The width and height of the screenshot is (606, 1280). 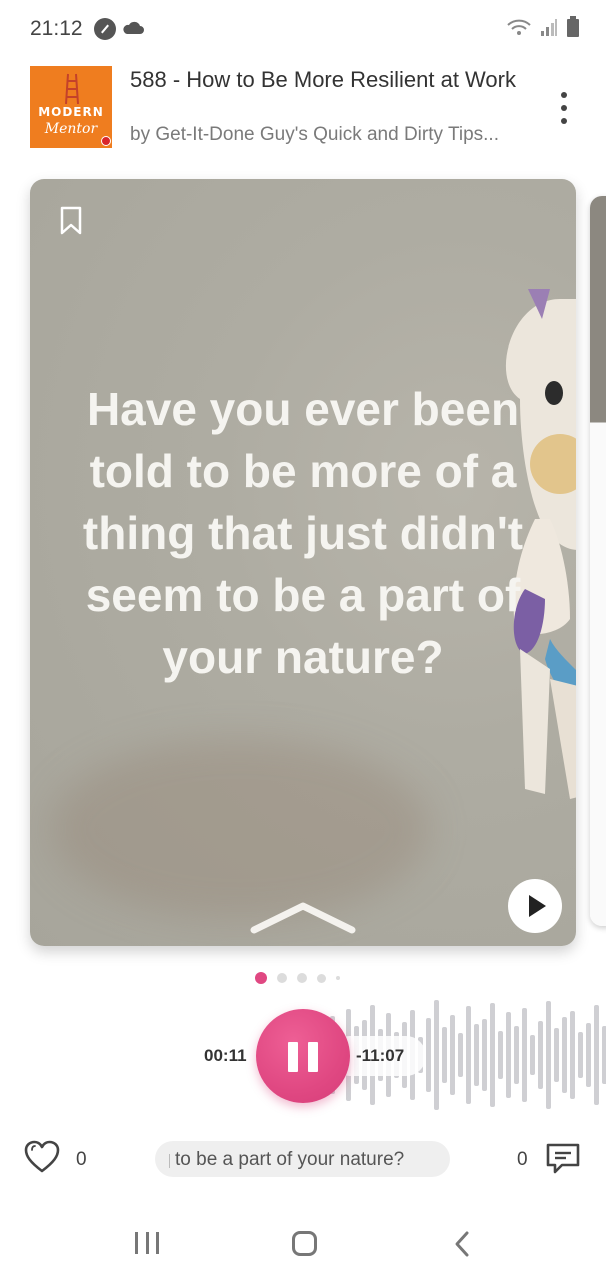 I want to click on play-icon, so click(x=535, y=906).